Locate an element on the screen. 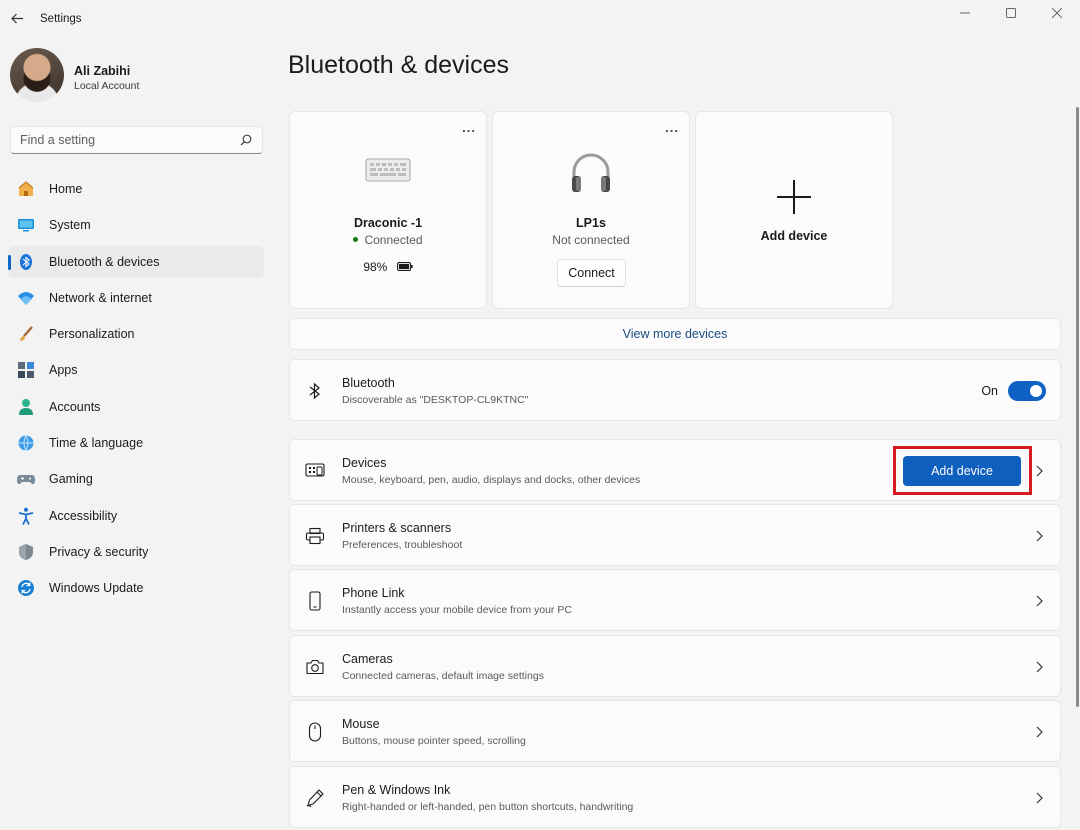 This screenshot has width=1080, height=830. sidebar-item-label: Bluetooth & devices is located at coordinates (104, 261).